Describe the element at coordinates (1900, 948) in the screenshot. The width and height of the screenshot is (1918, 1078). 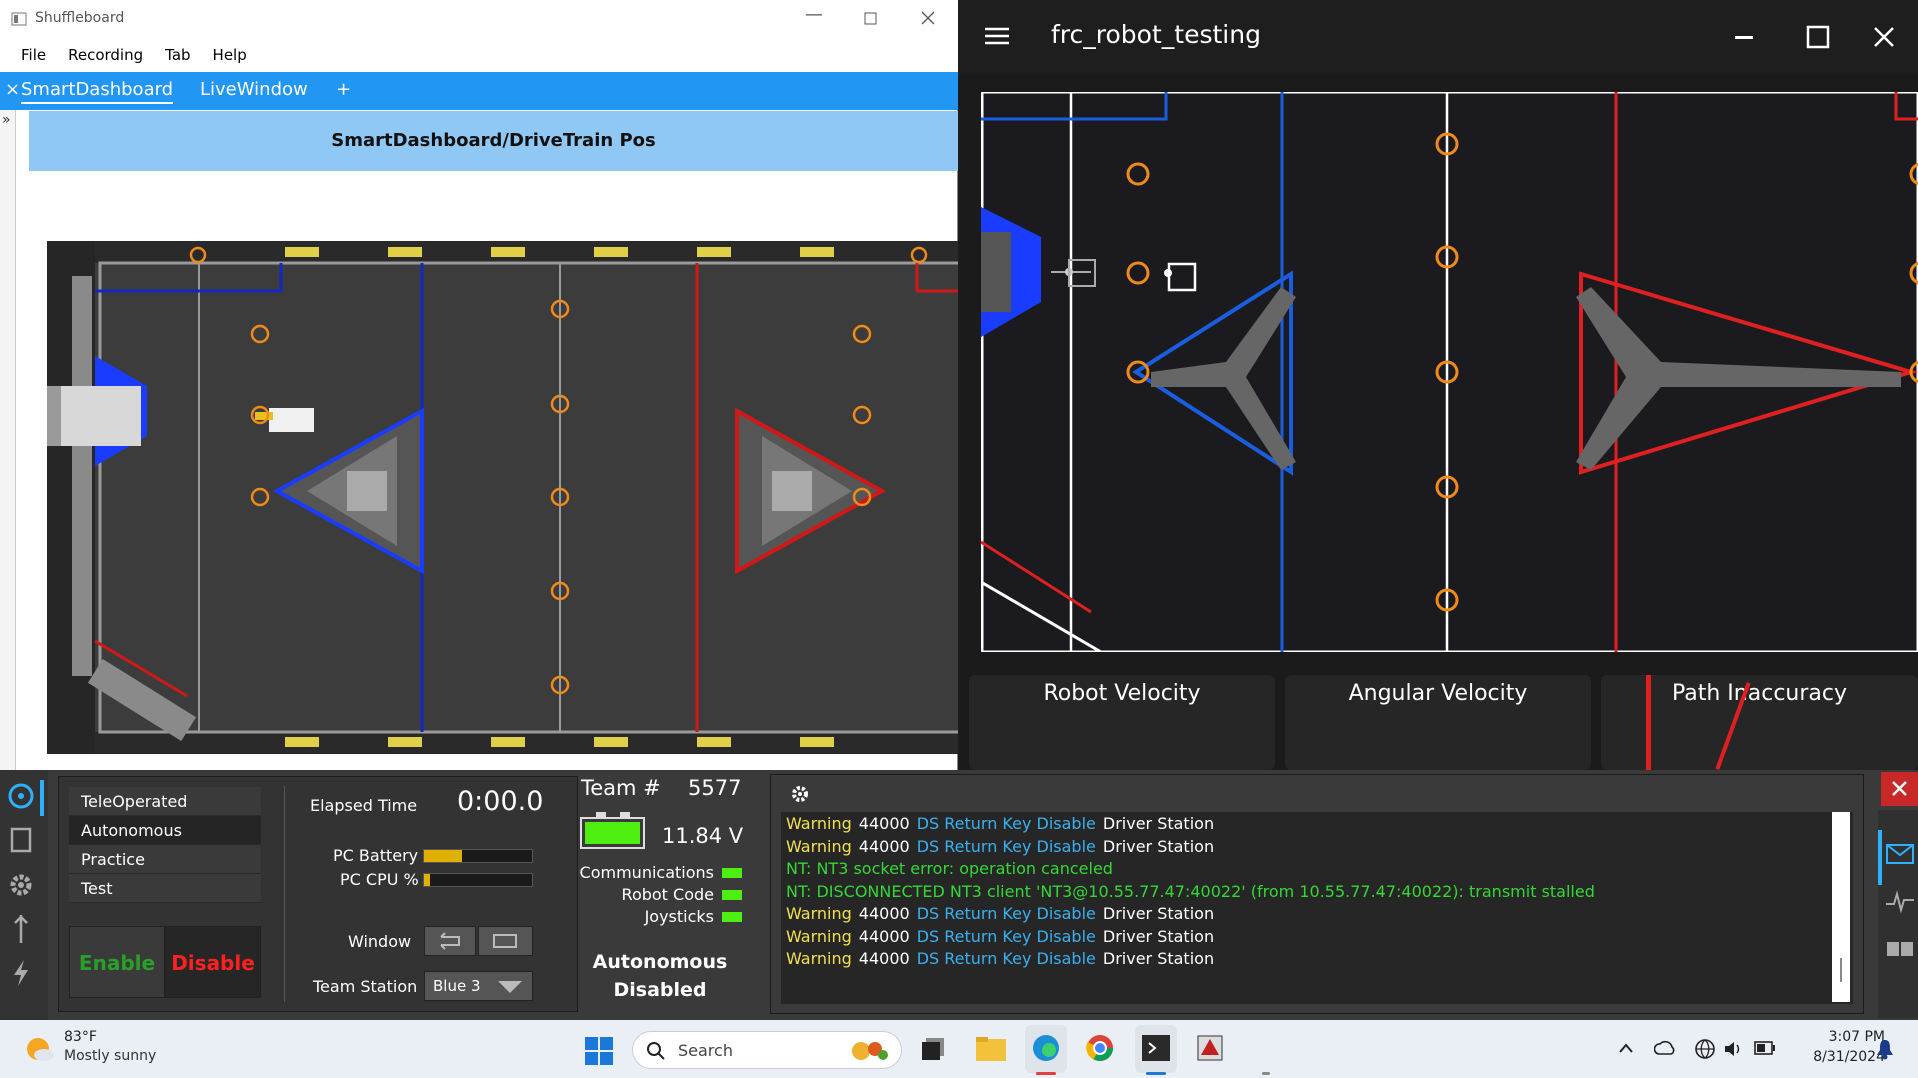
I see `split-view-icon` at that location.